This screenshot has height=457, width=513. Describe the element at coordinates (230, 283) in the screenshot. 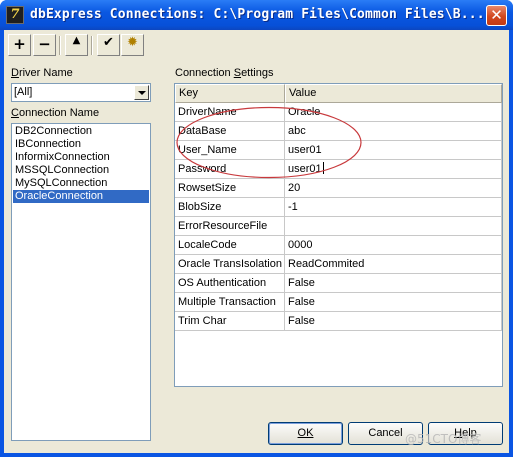

I see `setting-key-cell: OS Authentication` at that location.